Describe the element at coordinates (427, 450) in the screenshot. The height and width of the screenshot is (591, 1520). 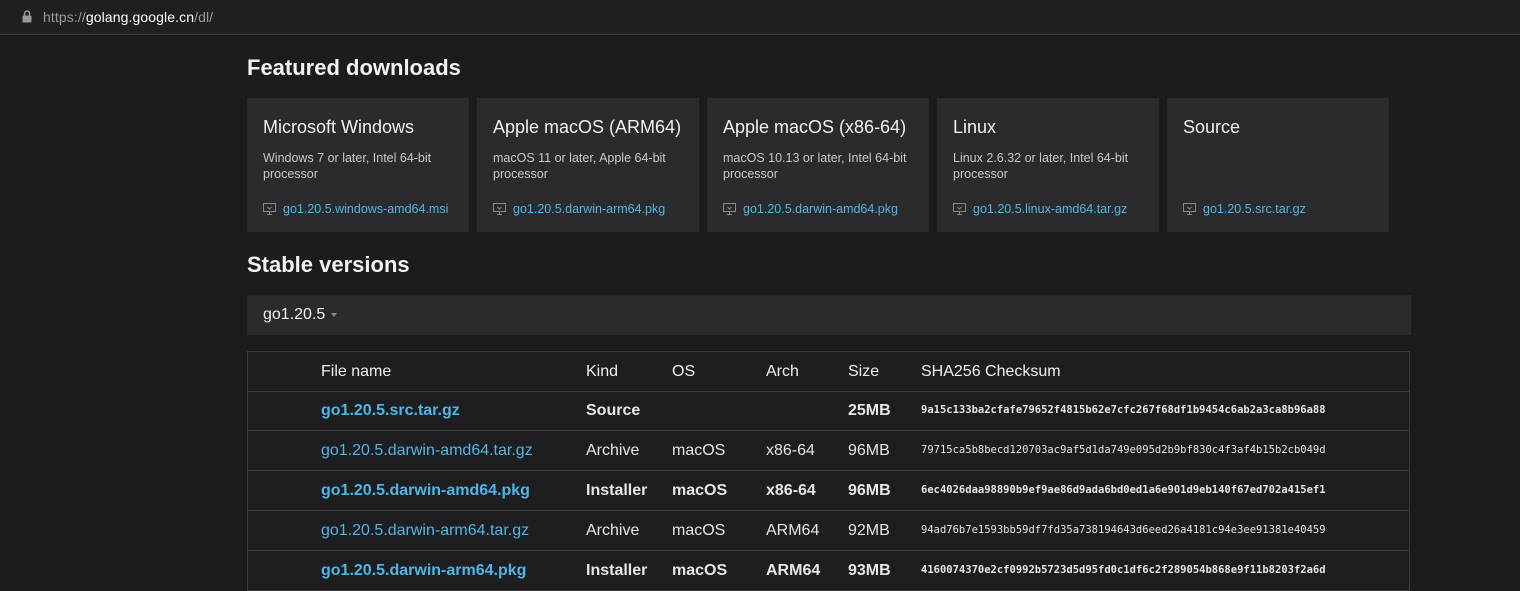
I see `file-link: go1.20.5.darwin-amd64.tar.gz` at that location.